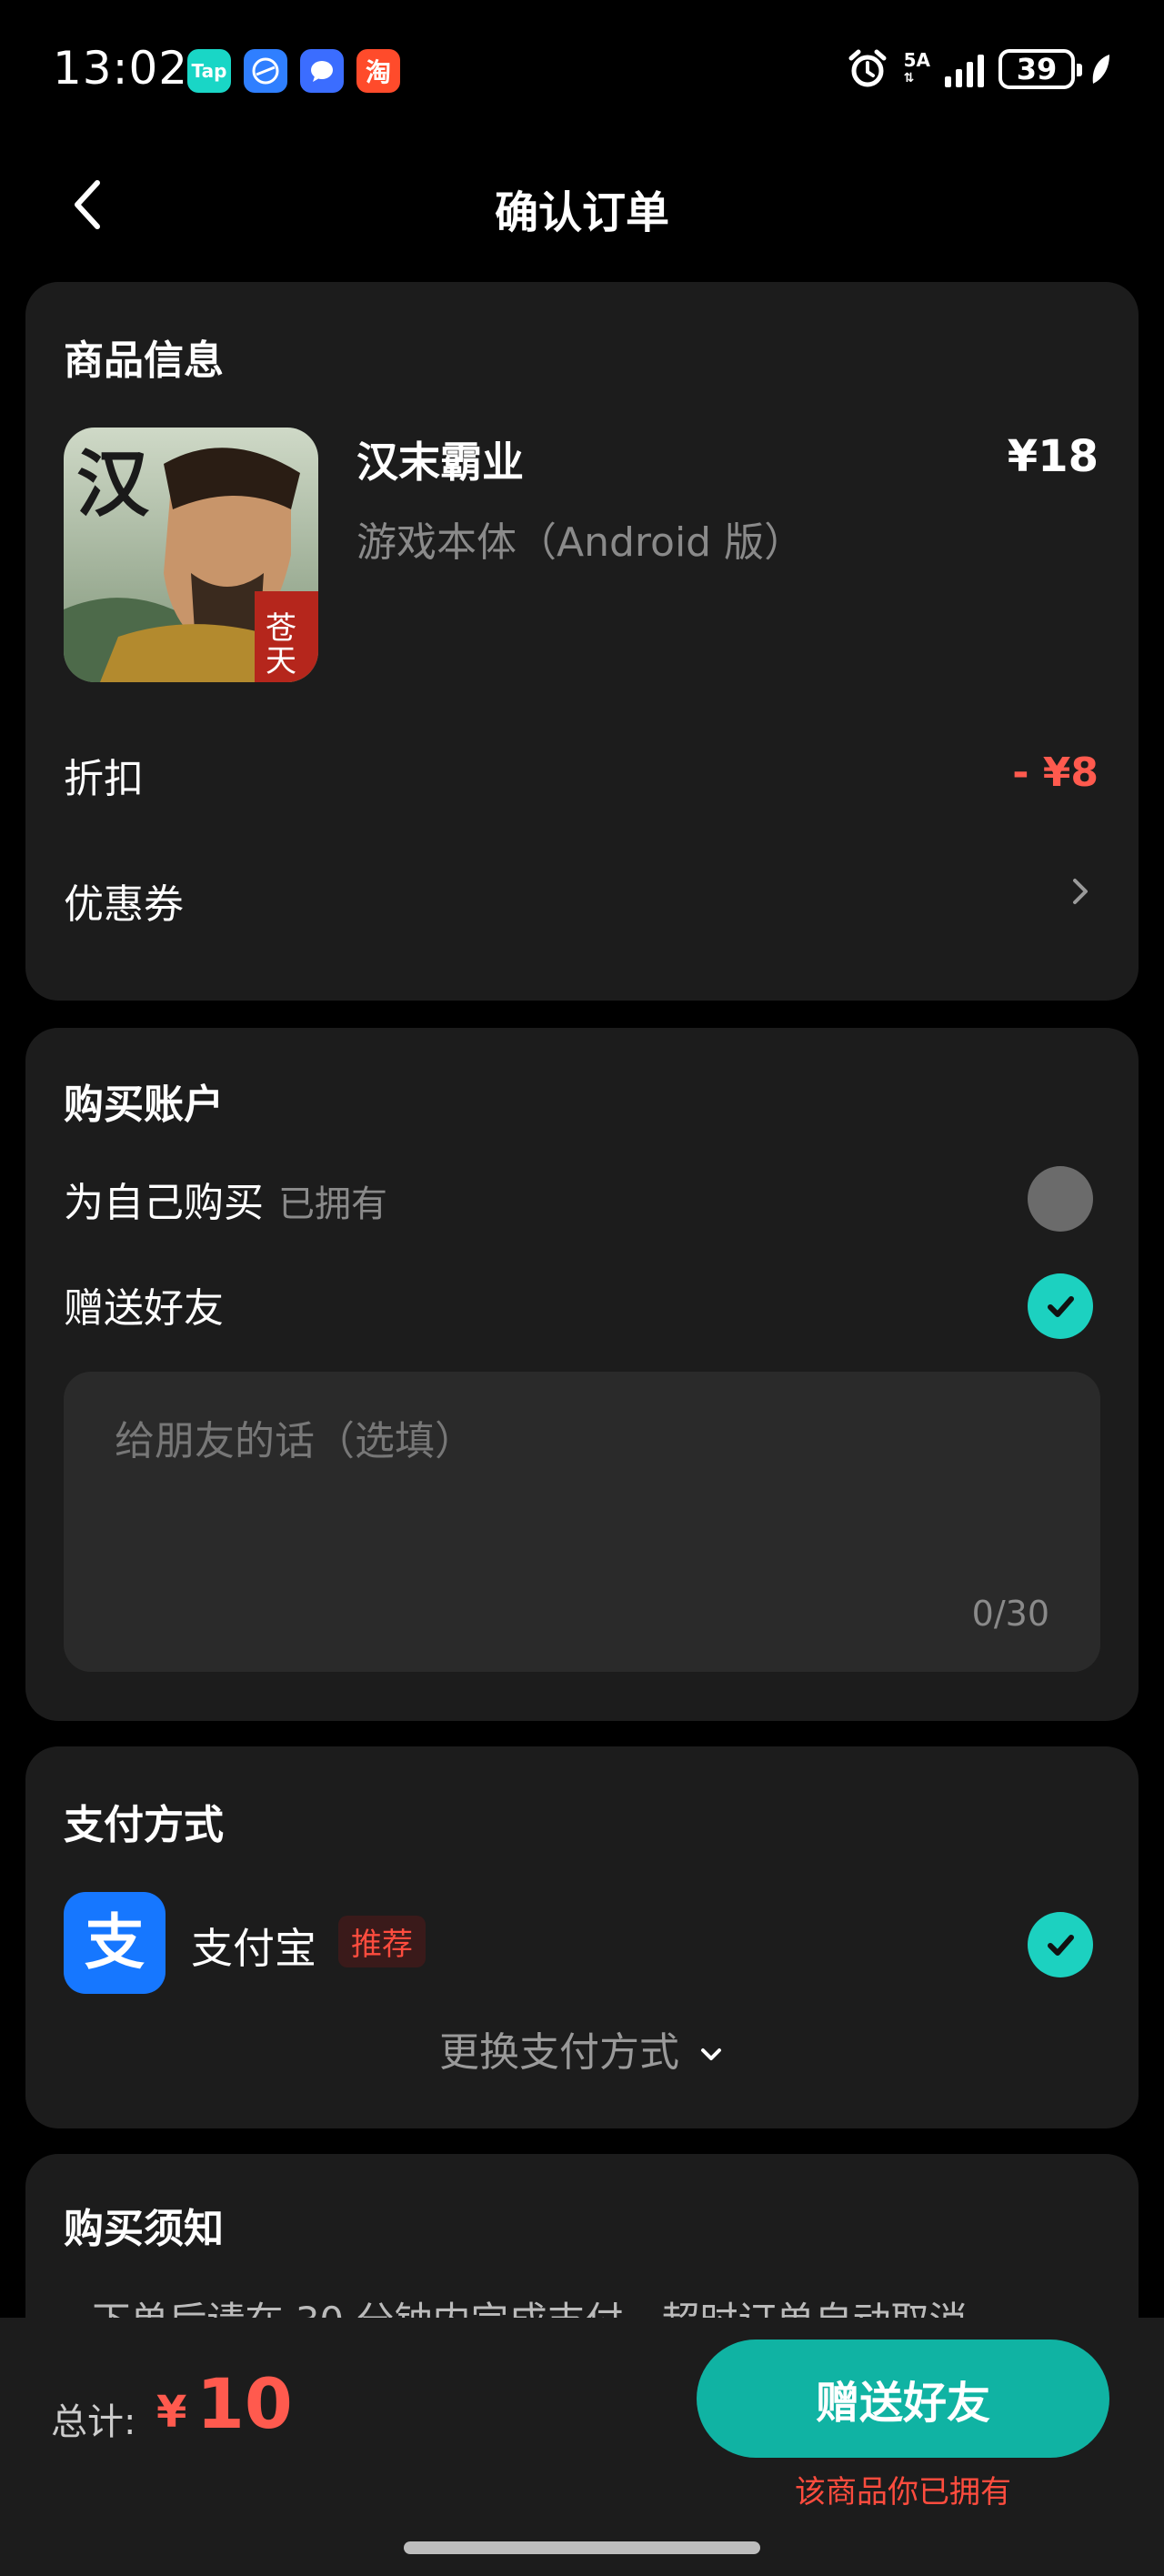 Image resolution: width=1164 pixels, height=2576 pixels. I want to click on game-cover-image: 汉 苍 天, so click(191, 555).